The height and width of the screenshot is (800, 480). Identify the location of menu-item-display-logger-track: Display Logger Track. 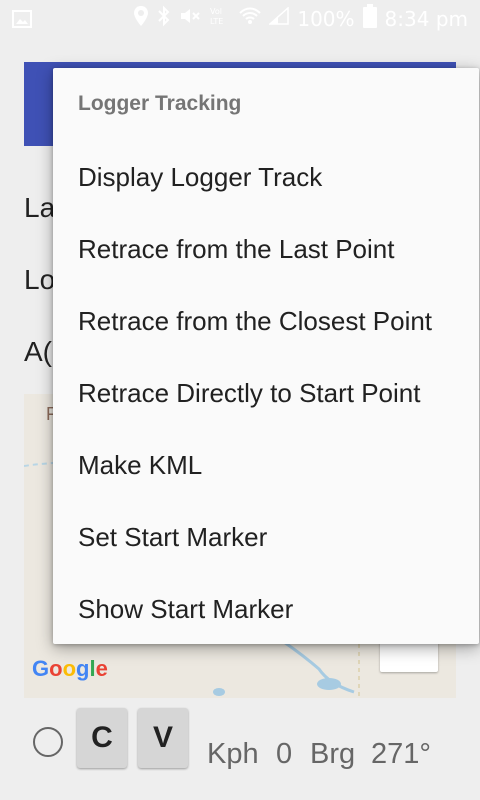
(266, 177).